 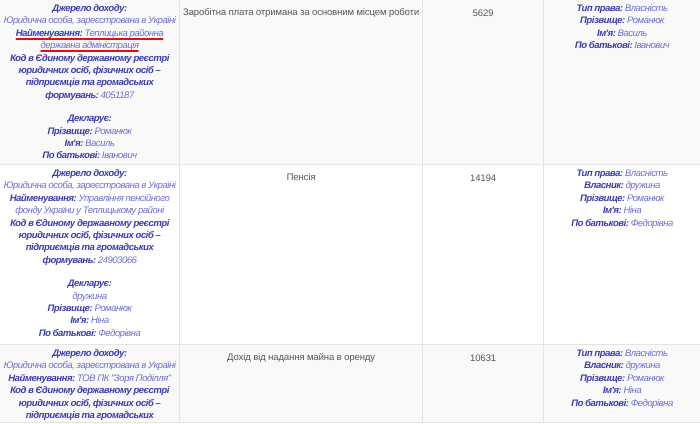 I want to click on field-text: Код в Єдиному державному реєстрі юридичних осіб, фізичних осіб – підприємців та громадських, so click(x=89, y=403).